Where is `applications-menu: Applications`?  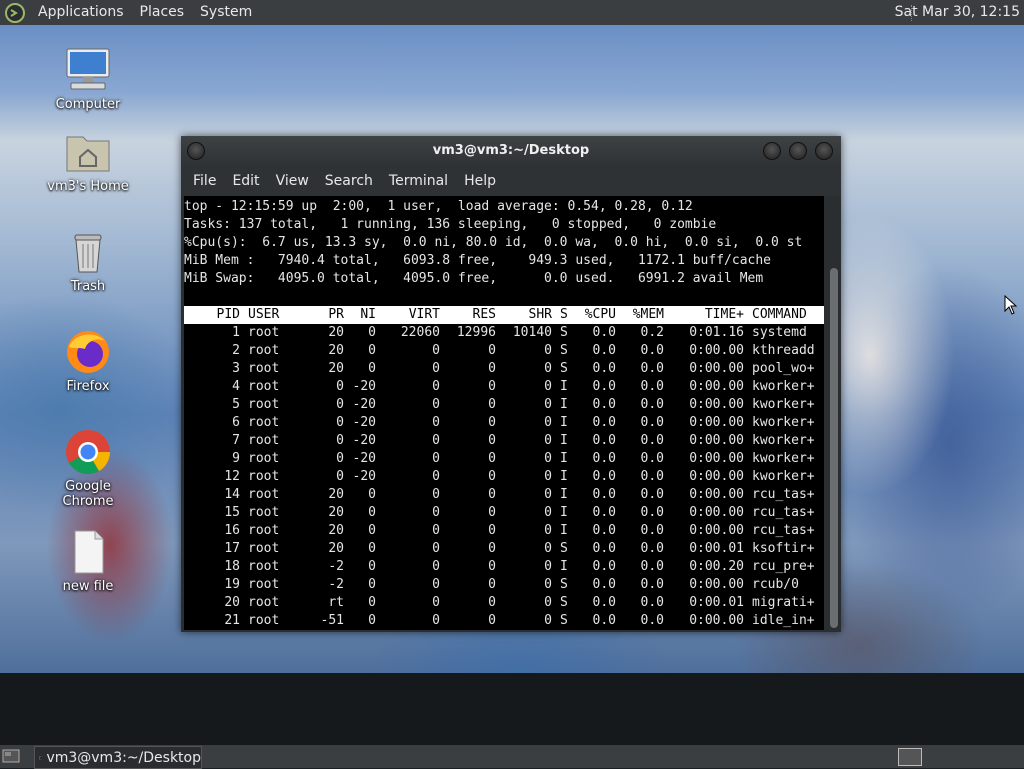 applications-menu: Applications is located at coordinates (81, 12).